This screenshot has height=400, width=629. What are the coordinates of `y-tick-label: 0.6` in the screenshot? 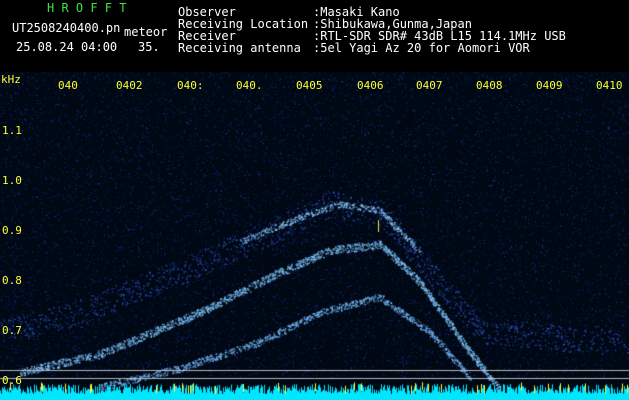 It's located at (12, 380).